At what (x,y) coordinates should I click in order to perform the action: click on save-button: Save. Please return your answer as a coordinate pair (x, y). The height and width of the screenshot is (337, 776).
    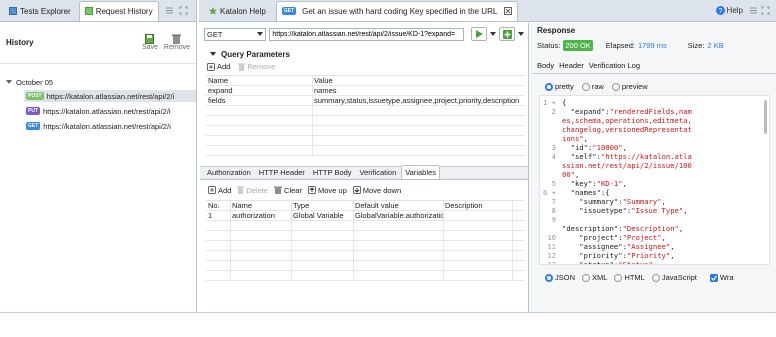
    Looking at the image, I should click on (150, 42).